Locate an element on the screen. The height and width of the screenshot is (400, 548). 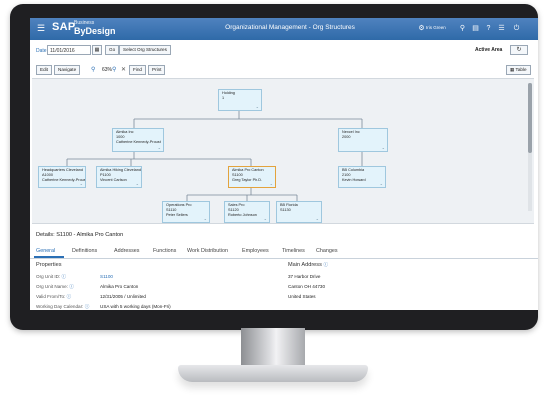
valid-from-to-value: 12/31/2005 / Unlimited is located at coordinates (123, 296).